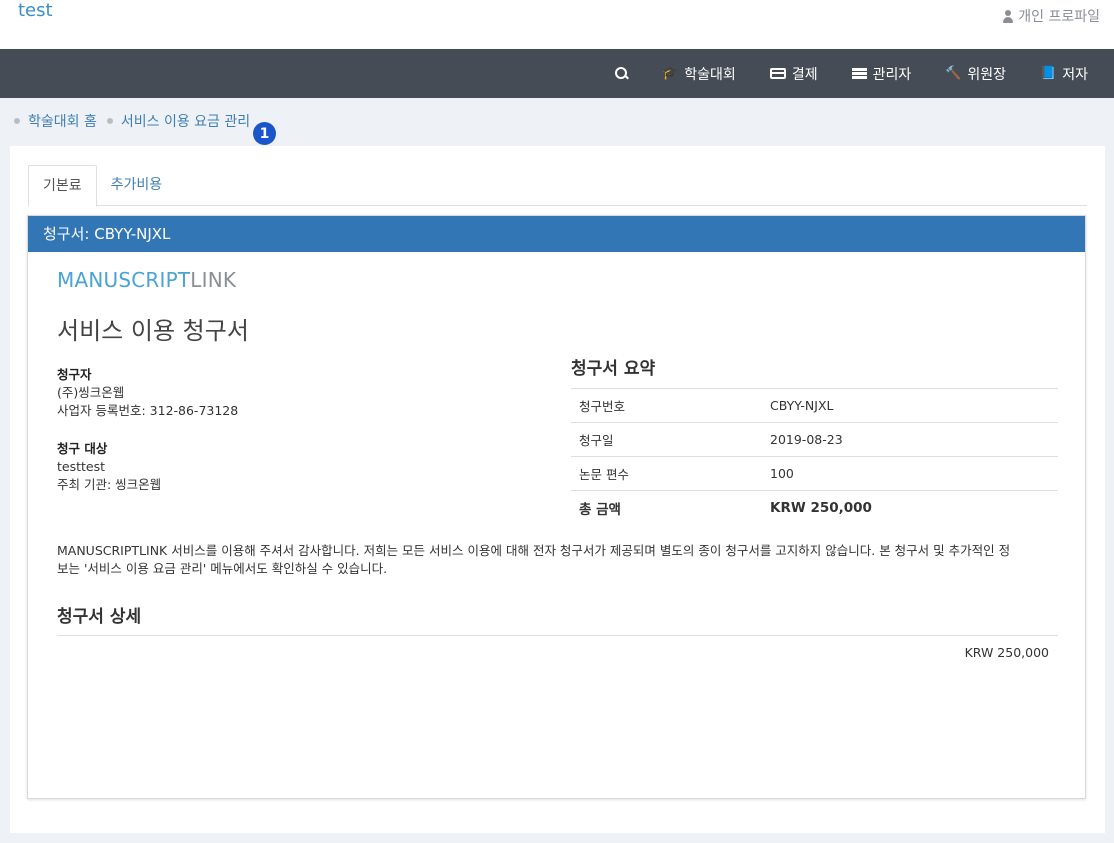  Describe the element at coordinates (804, 74) in the screenshot. I see `nav-label: 결제` at that location.